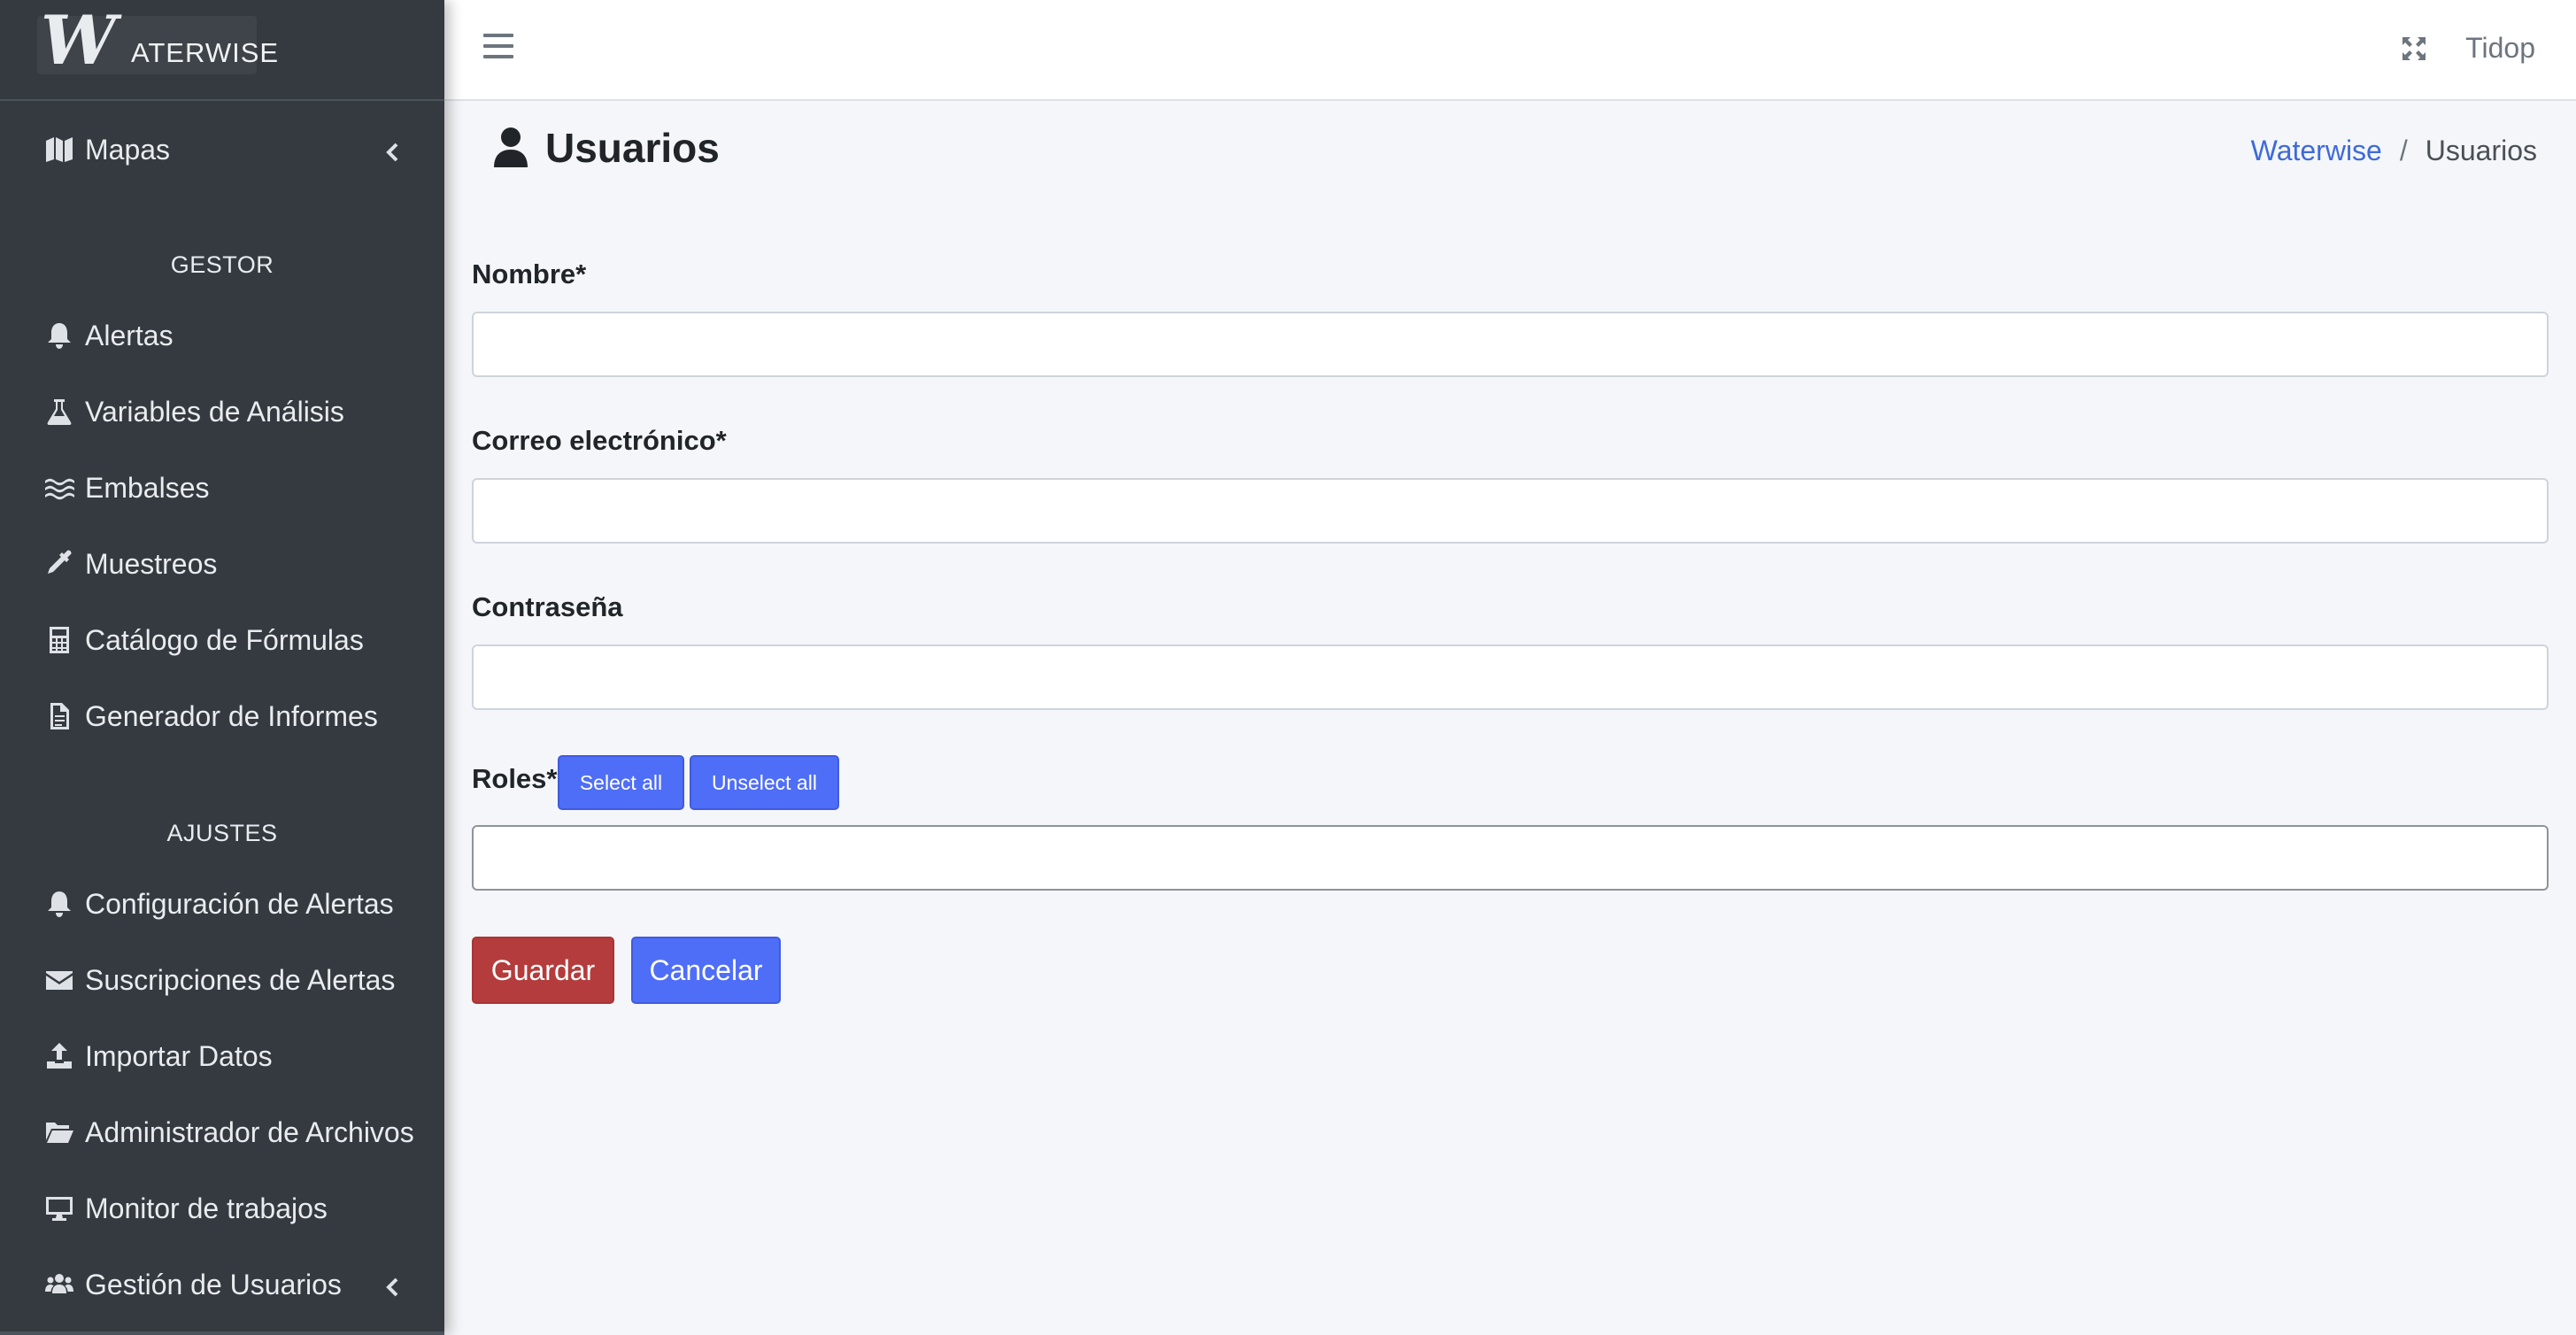 Image resolution: width=2576 pixels, height=1335 pixels. Describe the element at coordinates (222, 833) in the screenshot. I see `sidebar-header-ajustes: AJUSTES` at that location.